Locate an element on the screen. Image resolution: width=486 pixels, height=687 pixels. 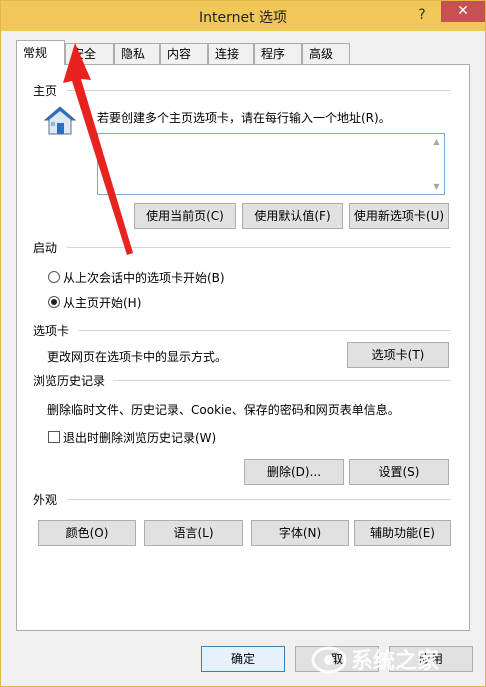
radio-last-session is located at coordinates (54, 277).